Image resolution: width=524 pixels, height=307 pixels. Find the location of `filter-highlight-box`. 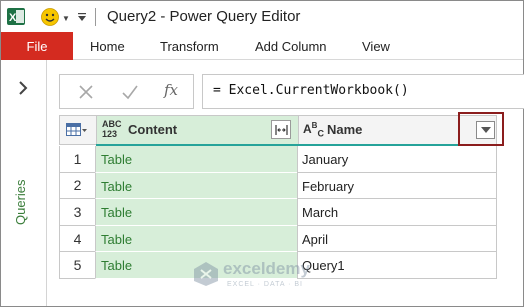

filter-highlight-box is located at coordinates (481, 129).